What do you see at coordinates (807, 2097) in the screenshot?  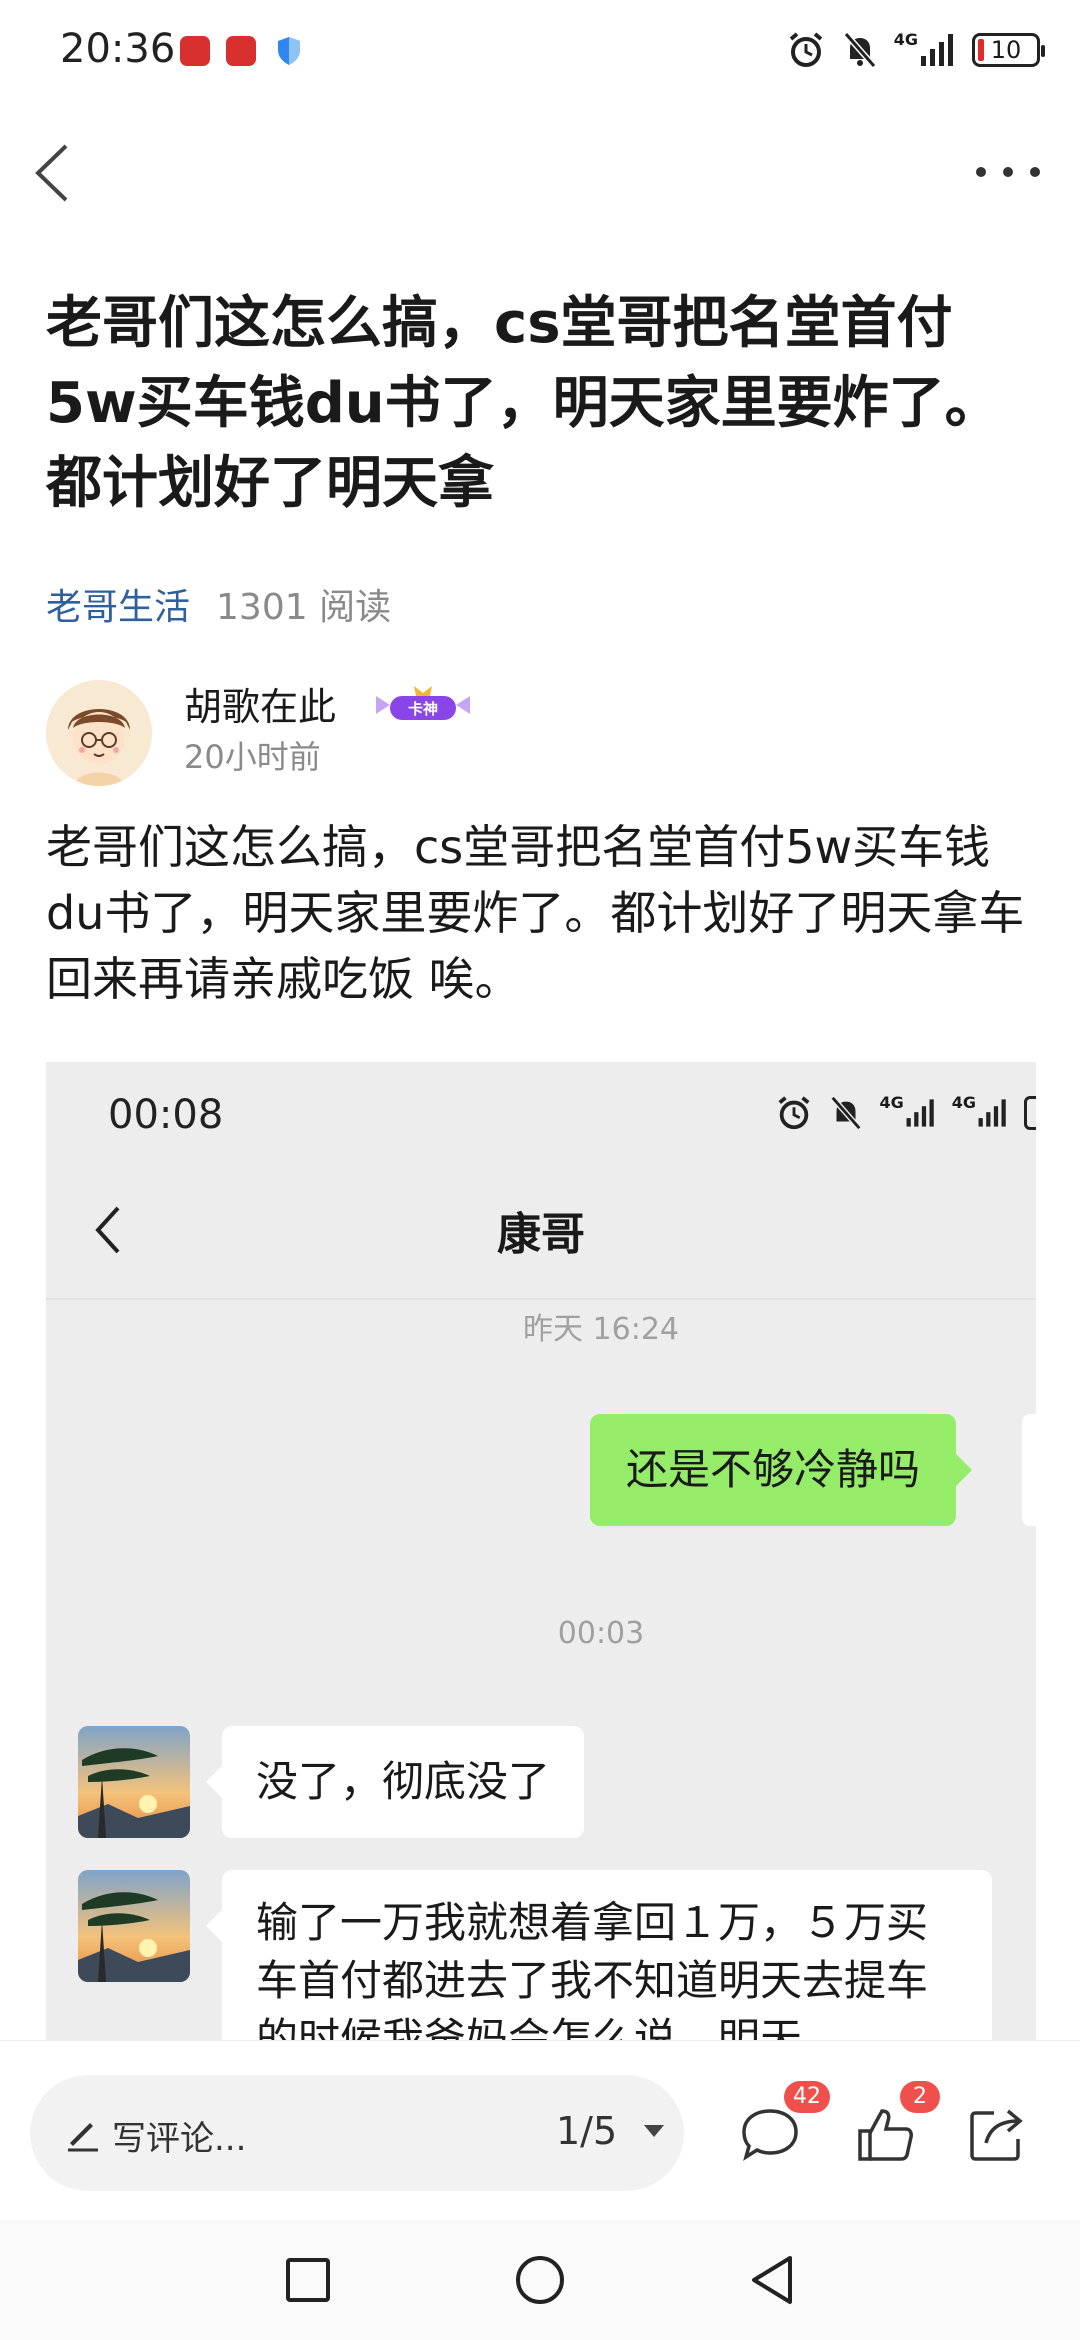 I see `comment-count-badge: 42` at bounding box center [807, 2097].